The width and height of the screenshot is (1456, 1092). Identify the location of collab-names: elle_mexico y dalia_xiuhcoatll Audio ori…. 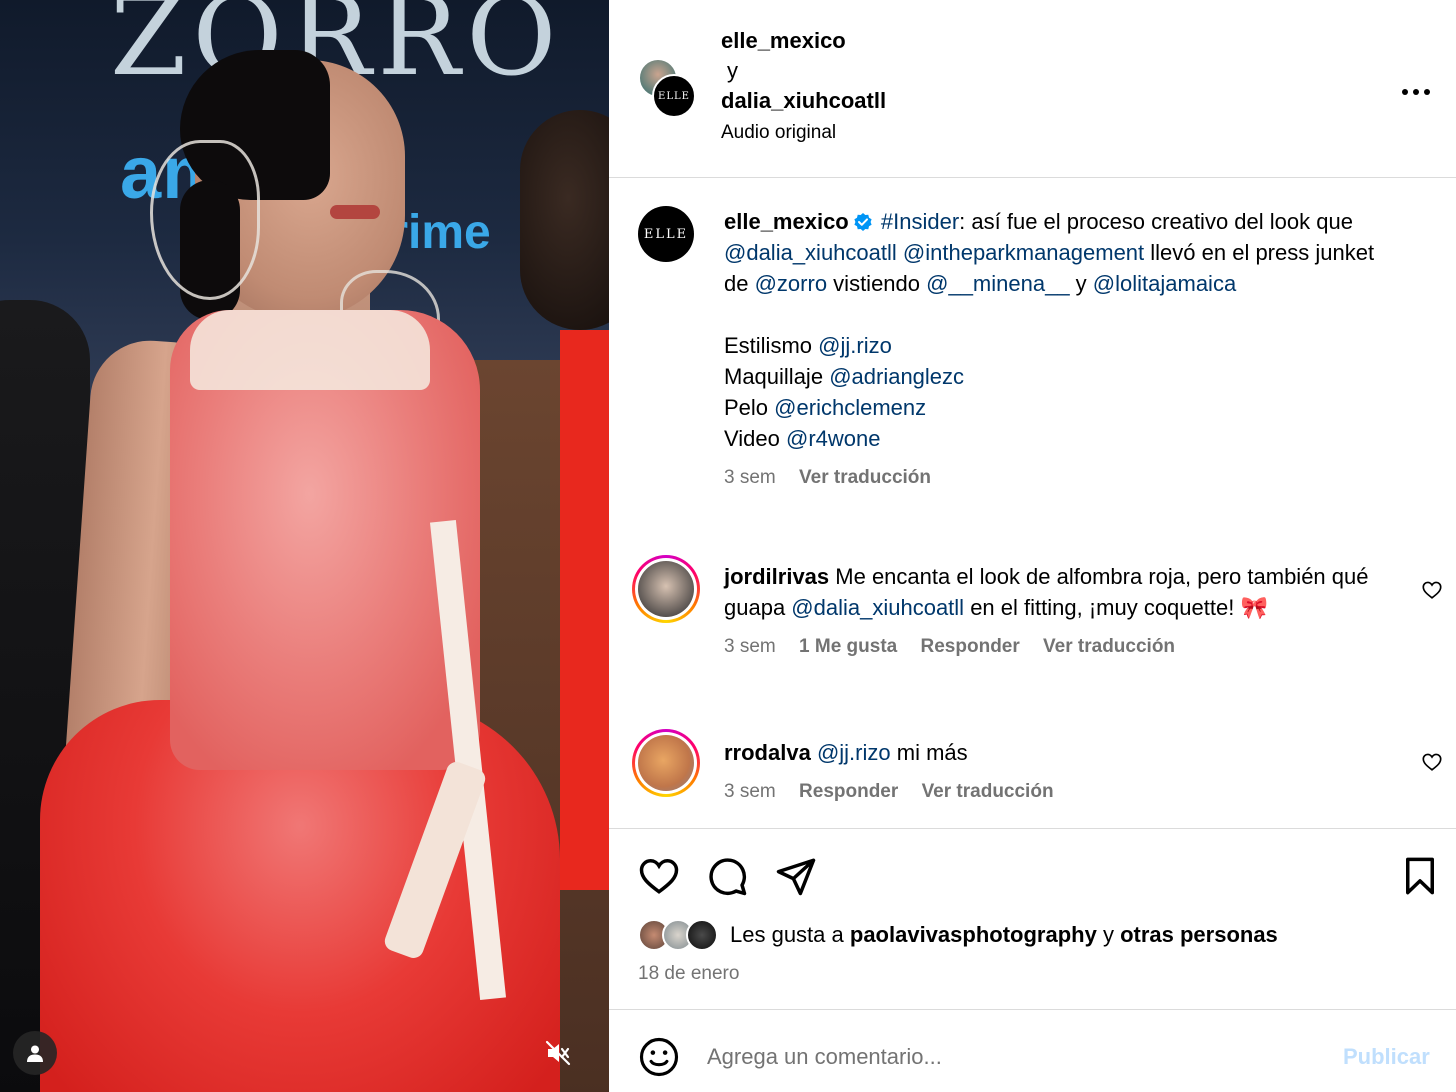
(803, 87).